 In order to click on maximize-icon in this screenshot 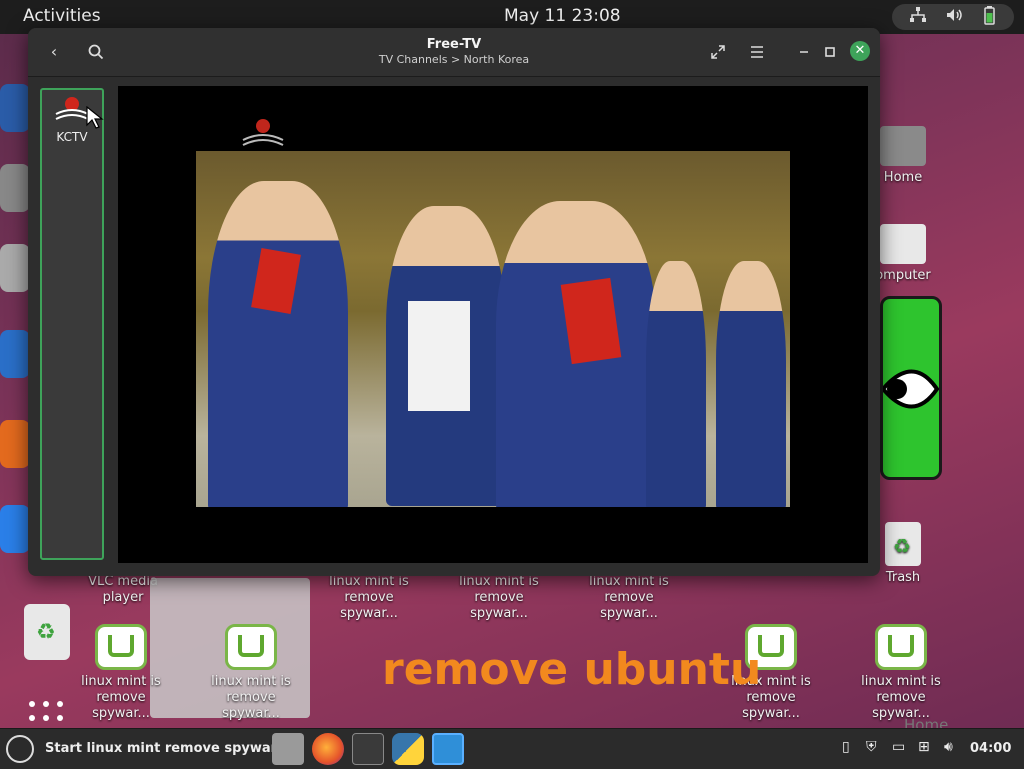, I will do `click(830, 52)`.